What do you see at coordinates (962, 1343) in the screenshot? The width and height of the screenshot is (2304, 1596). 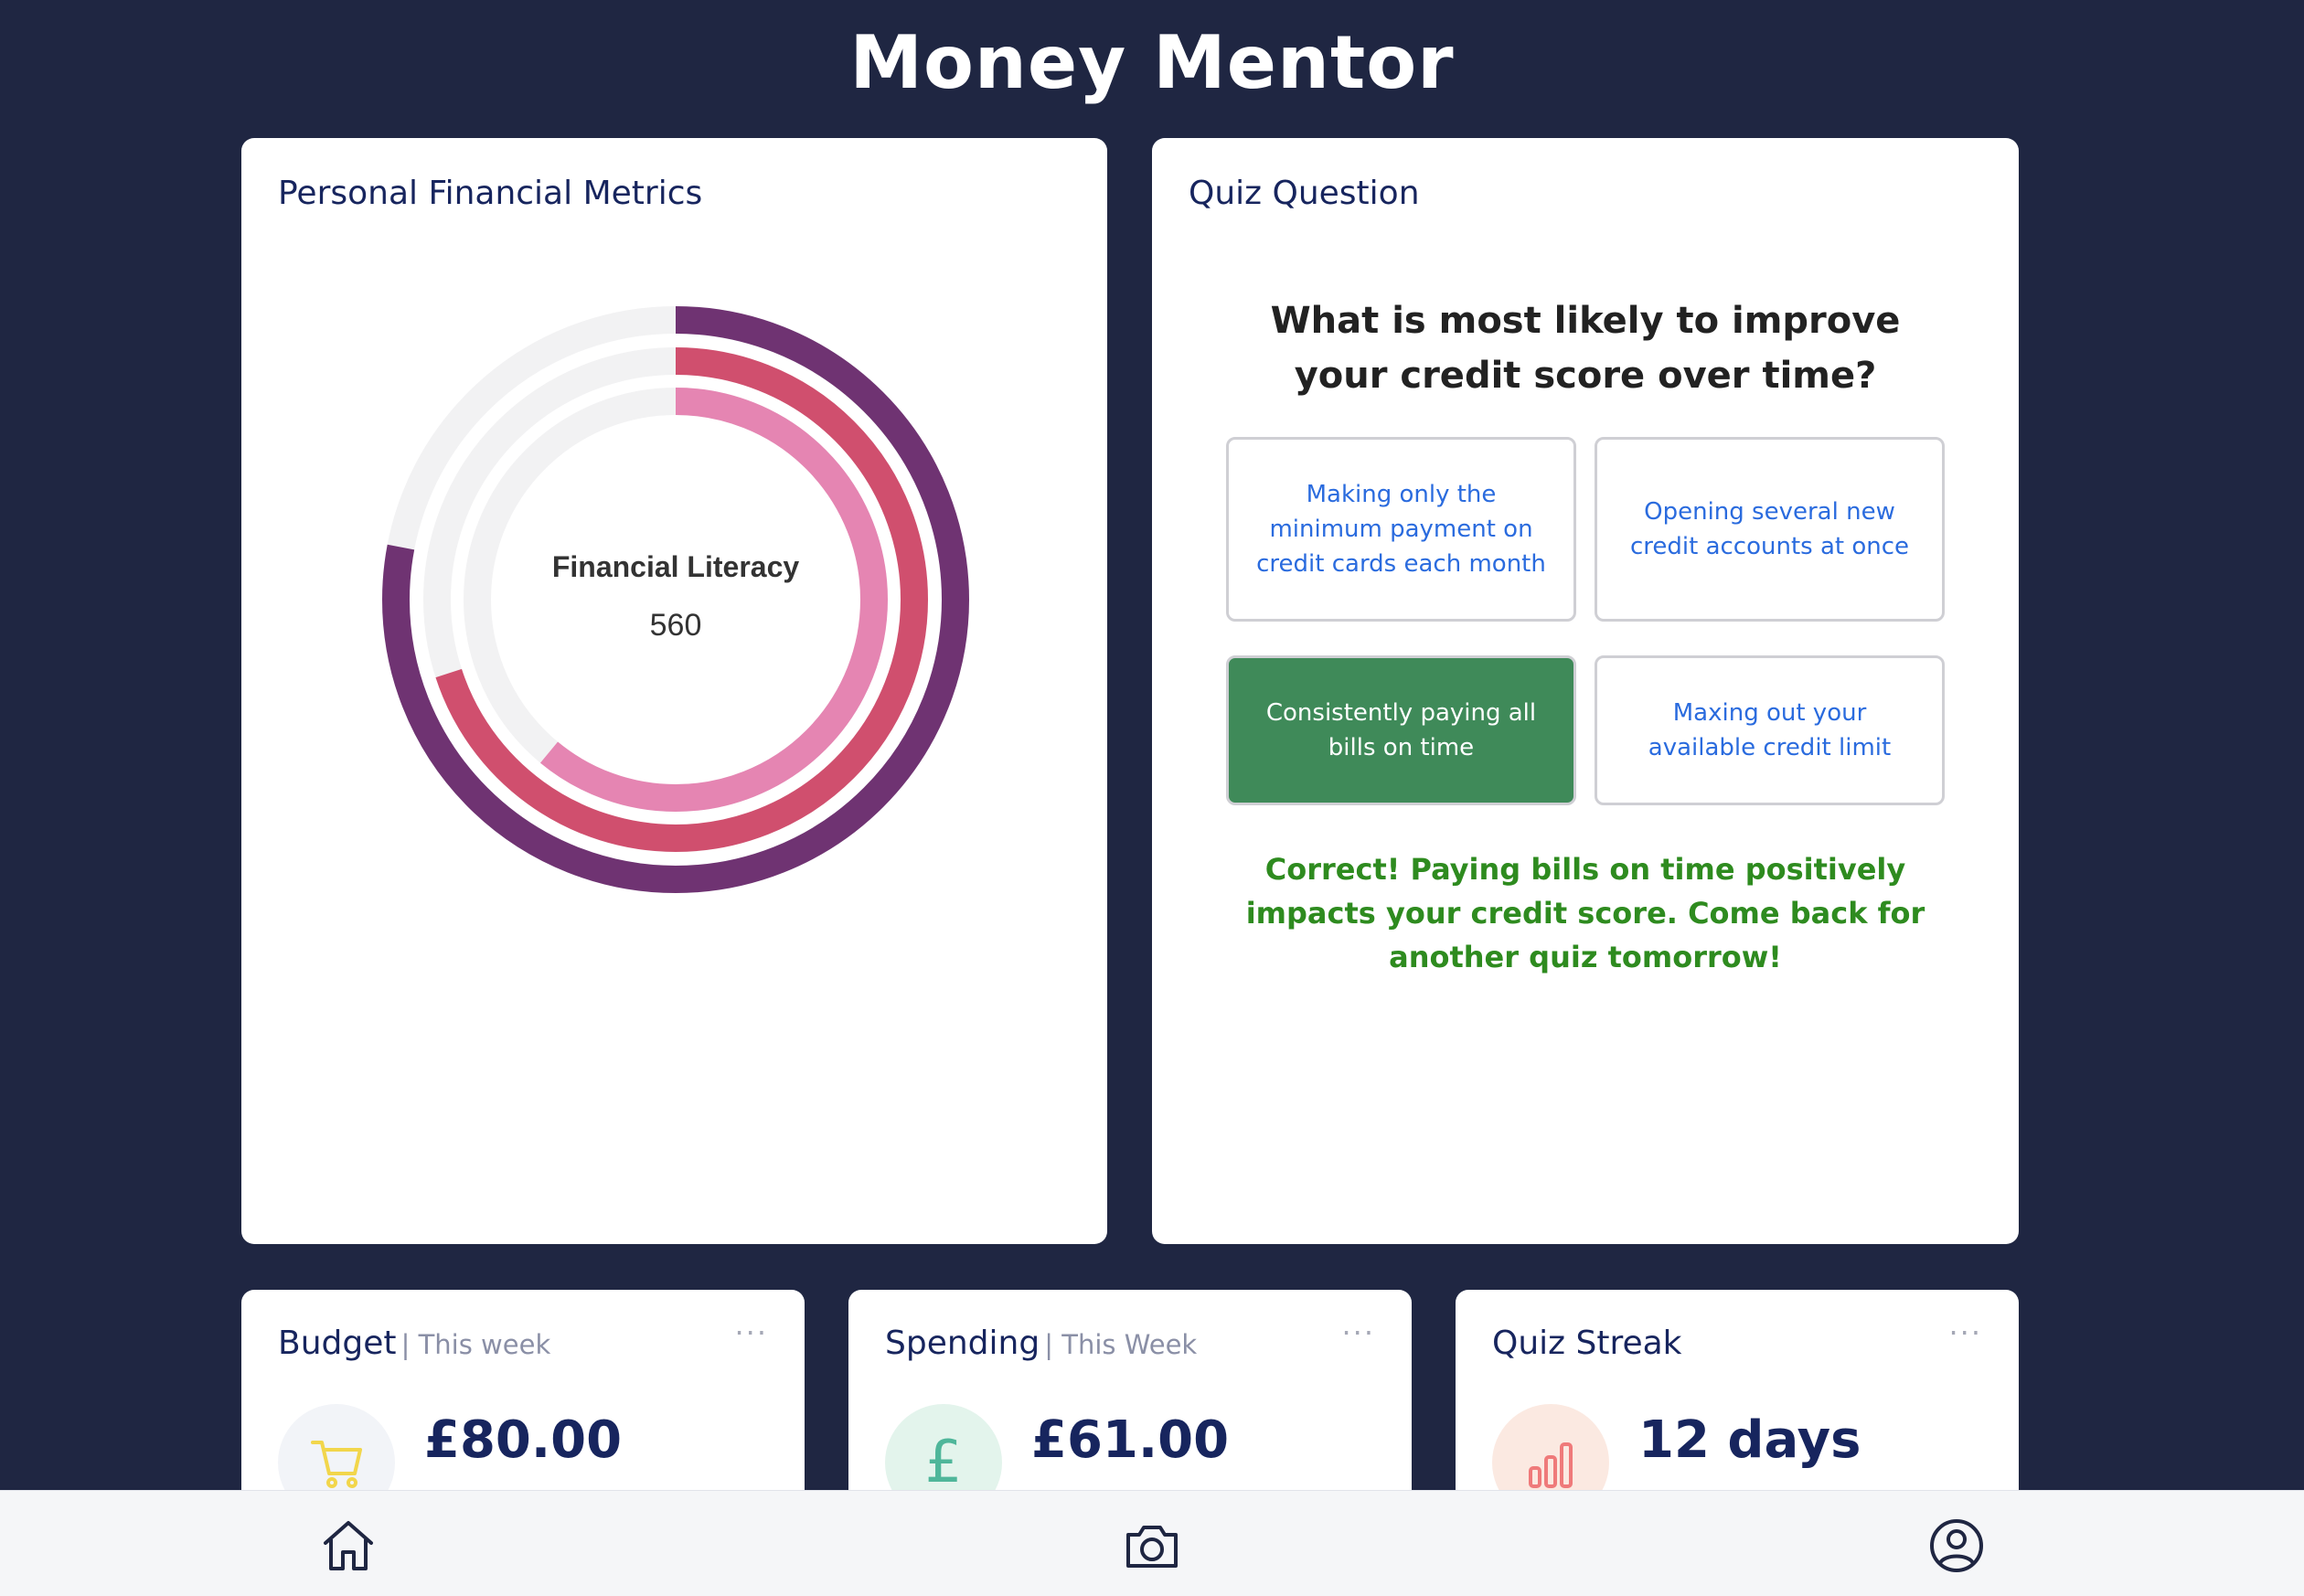 I see `spending-title-label: Spending` at bounding box center [962, 1343].